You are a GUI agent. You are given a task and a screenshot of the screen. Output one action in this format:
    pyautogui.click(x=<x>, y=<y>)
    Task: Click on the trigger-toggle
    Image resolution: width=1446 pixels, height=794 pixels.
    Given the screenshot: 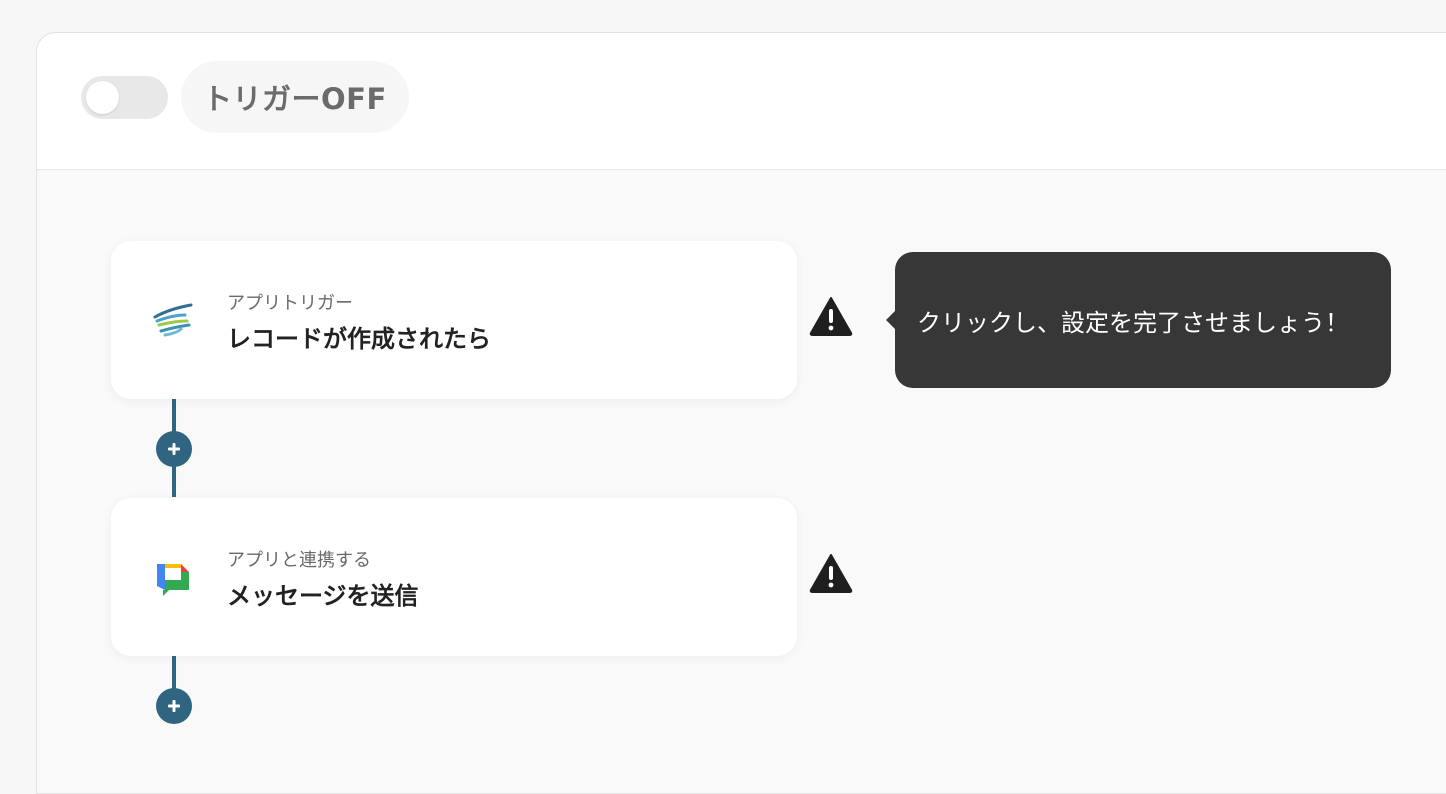 What is the action you would take?
    pyautogui.click(x=124, y=97)
    